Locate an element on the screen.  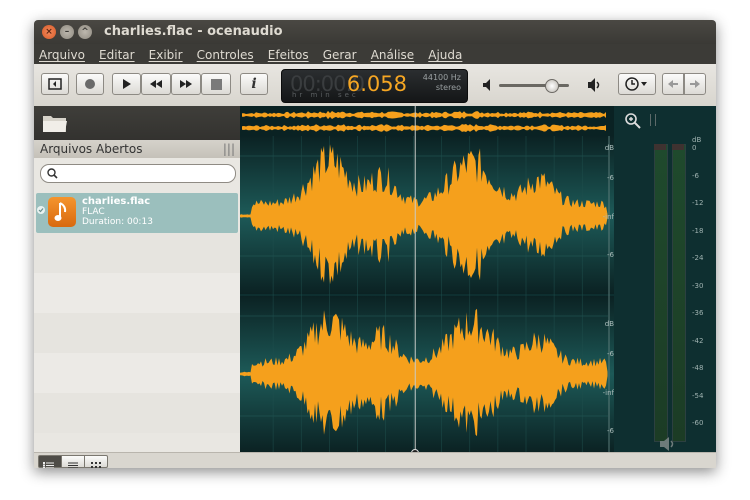
music-note-icon is located at coordinates (60, 211).